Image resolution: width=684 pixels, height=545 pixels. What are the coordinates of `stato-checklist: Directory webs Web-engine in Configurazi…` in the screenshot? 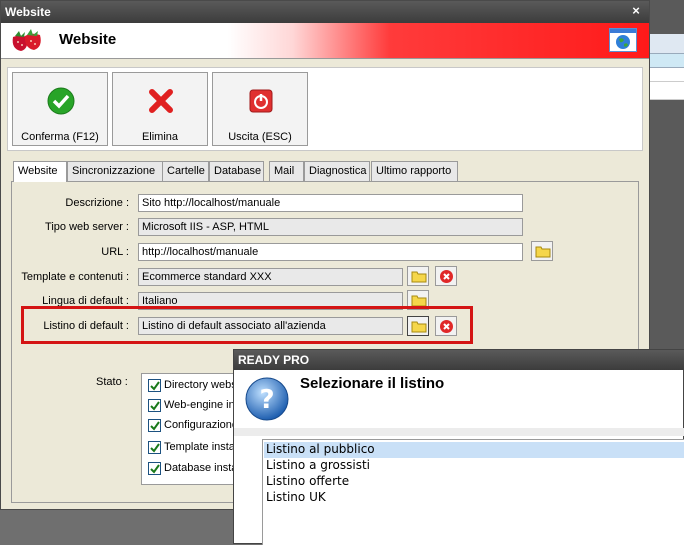 It's located at (191, 429).